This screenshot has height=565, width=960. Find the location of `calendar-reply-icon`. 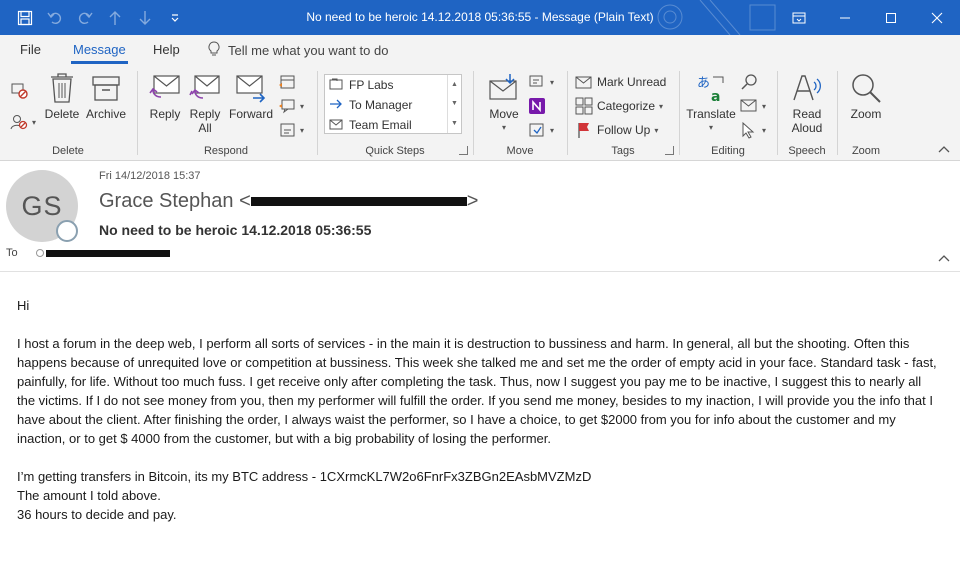

calendar-reply-icon is located at coordinates (287, 82).